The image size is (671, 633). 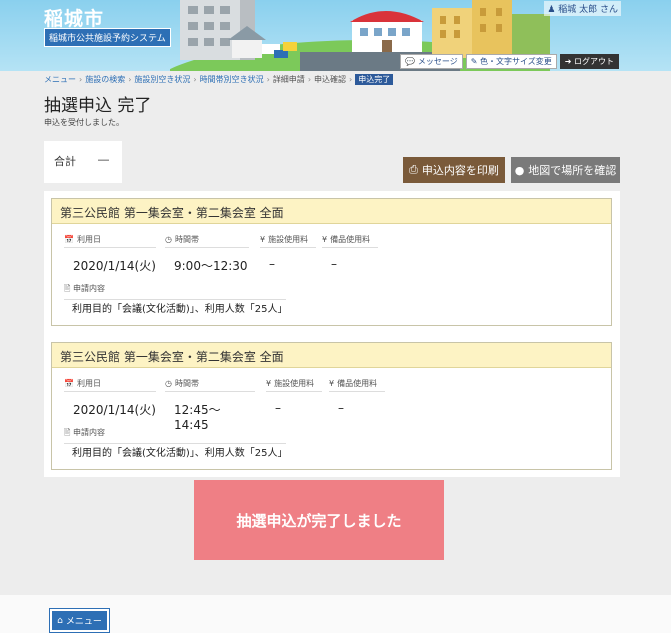 What do you see at coordinates (211, 266) in the screenshot?
I see `time-value: 9:00～12:30` at bounding box center [211, 266].